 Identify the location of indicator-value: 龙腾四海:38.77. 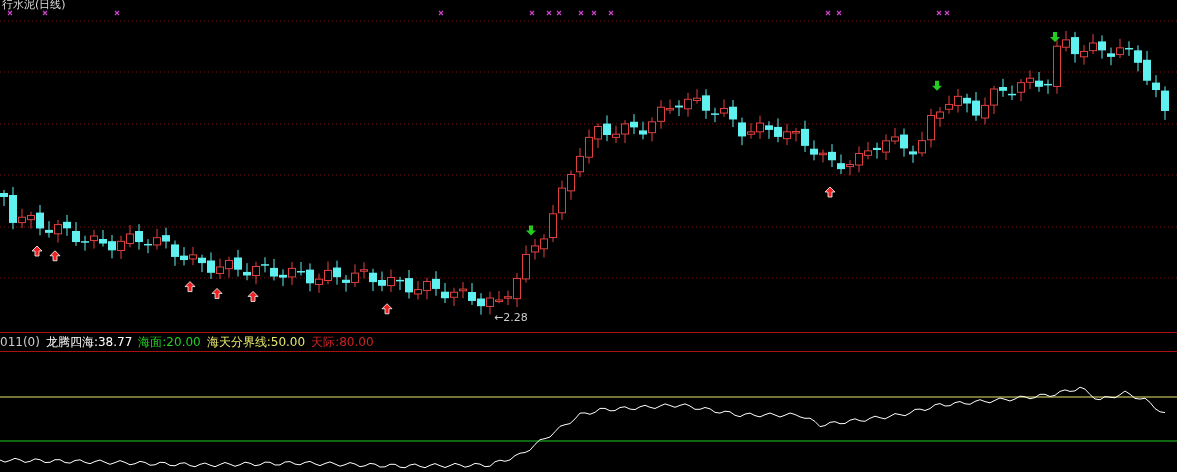
(89, 342).